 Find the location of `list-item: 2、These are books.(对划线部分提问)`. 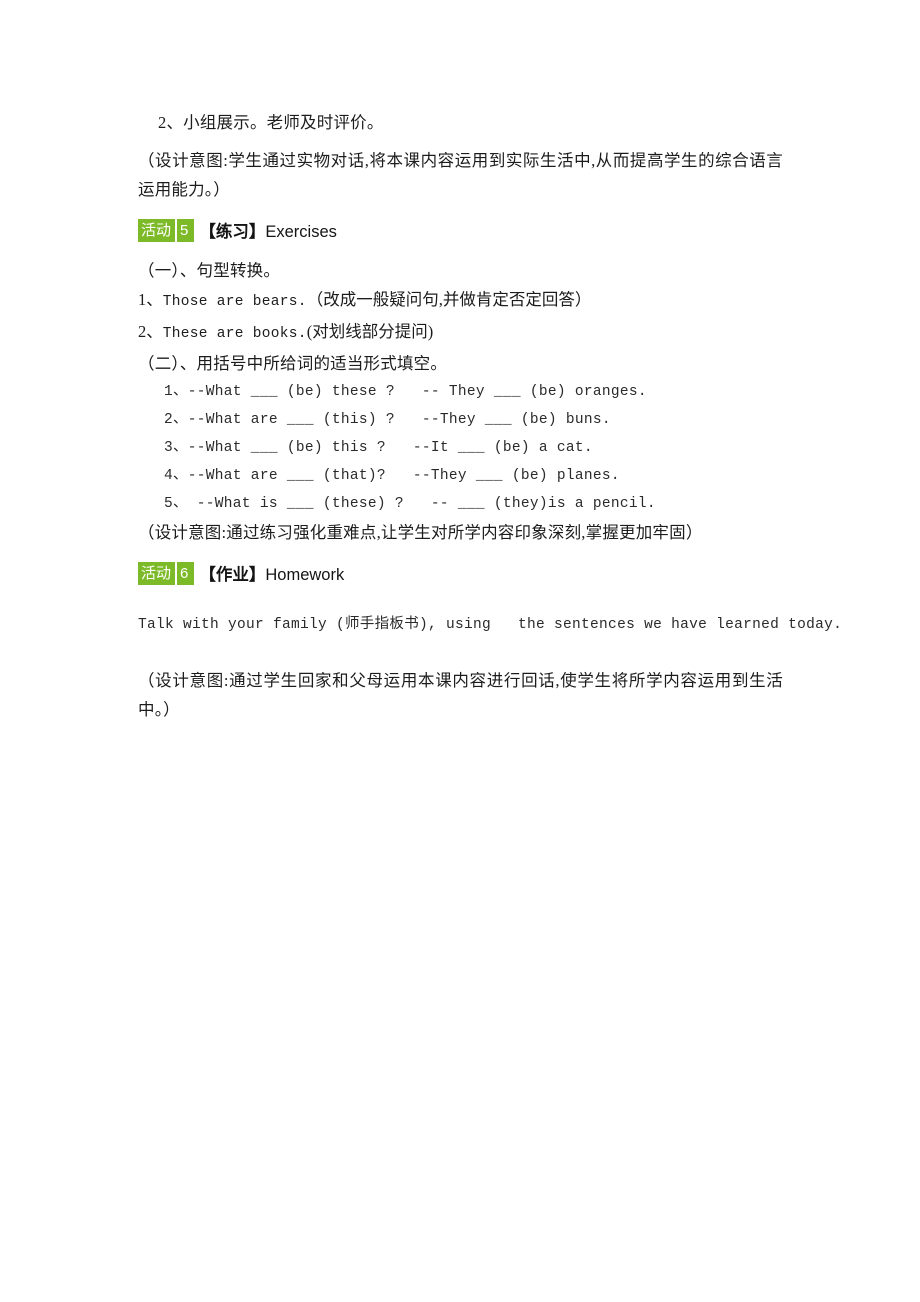

list-item: 2、These are books.(对划线部分提问) is located at coordinates (460, 333).